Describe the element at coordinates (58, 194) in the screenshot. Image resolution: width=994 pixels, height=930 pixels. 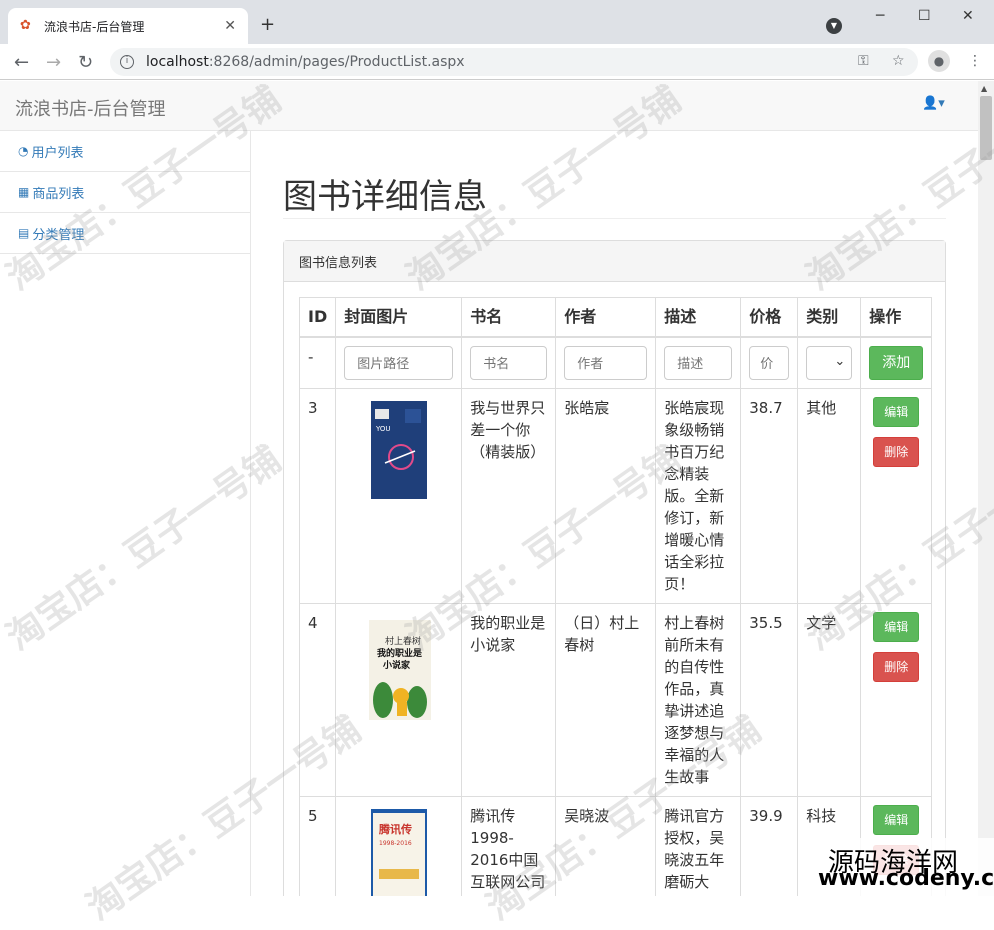
I see `sidebar-item-label: 商品列表` at that location.